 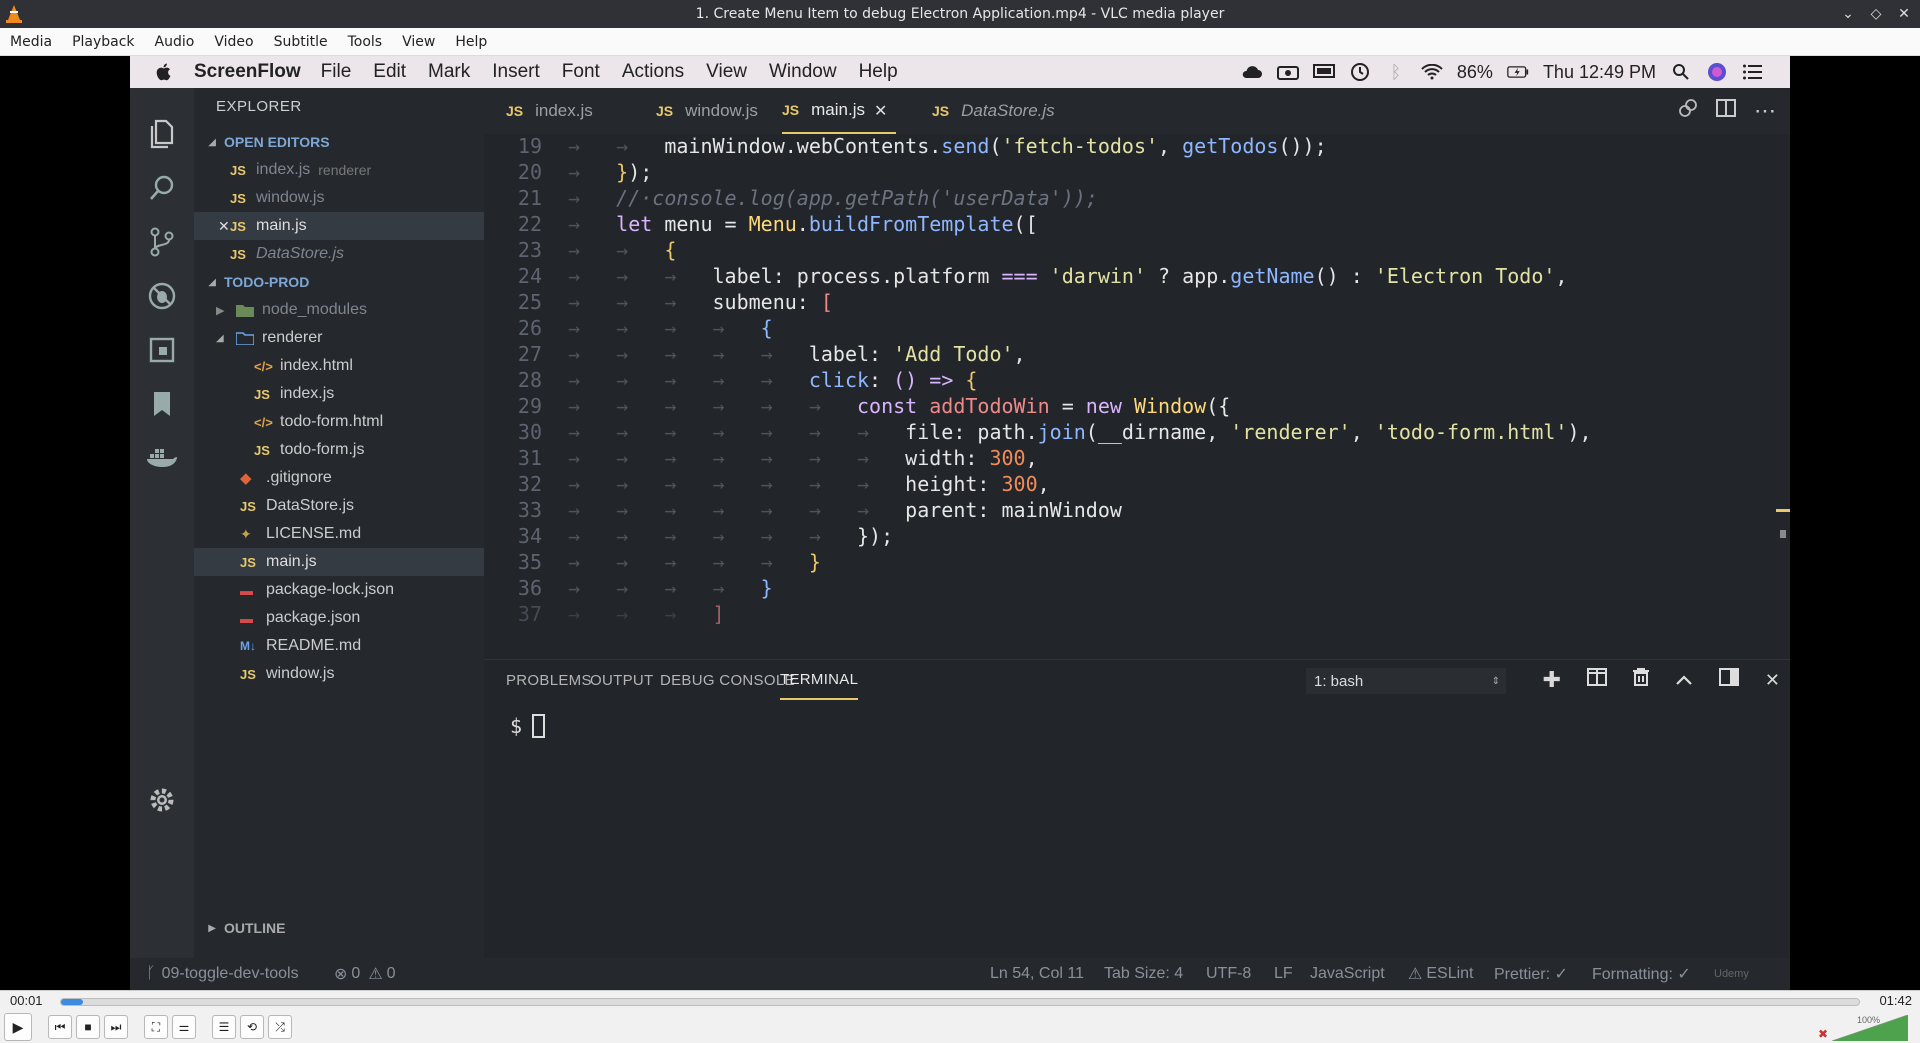 I want to click on tab-terminal: TERMINAL, so click(x=819, y=680).